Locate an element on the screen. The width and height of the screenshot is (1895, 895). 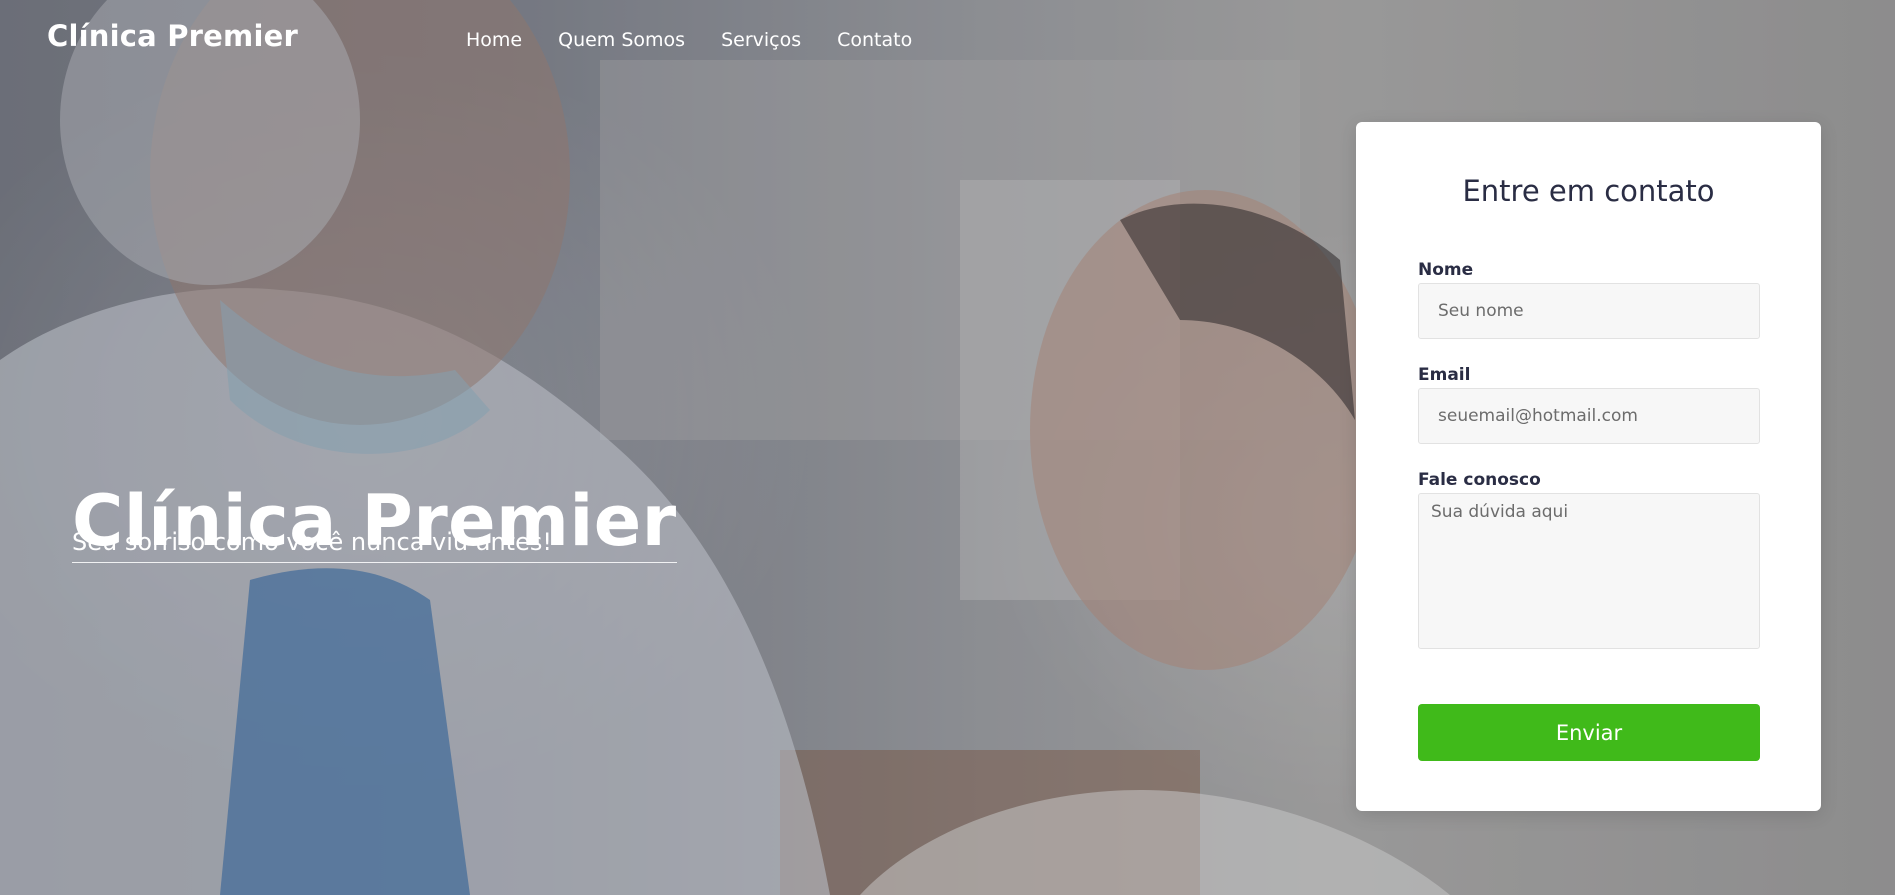
email-label: Email is located at coordinates (1444, 375).